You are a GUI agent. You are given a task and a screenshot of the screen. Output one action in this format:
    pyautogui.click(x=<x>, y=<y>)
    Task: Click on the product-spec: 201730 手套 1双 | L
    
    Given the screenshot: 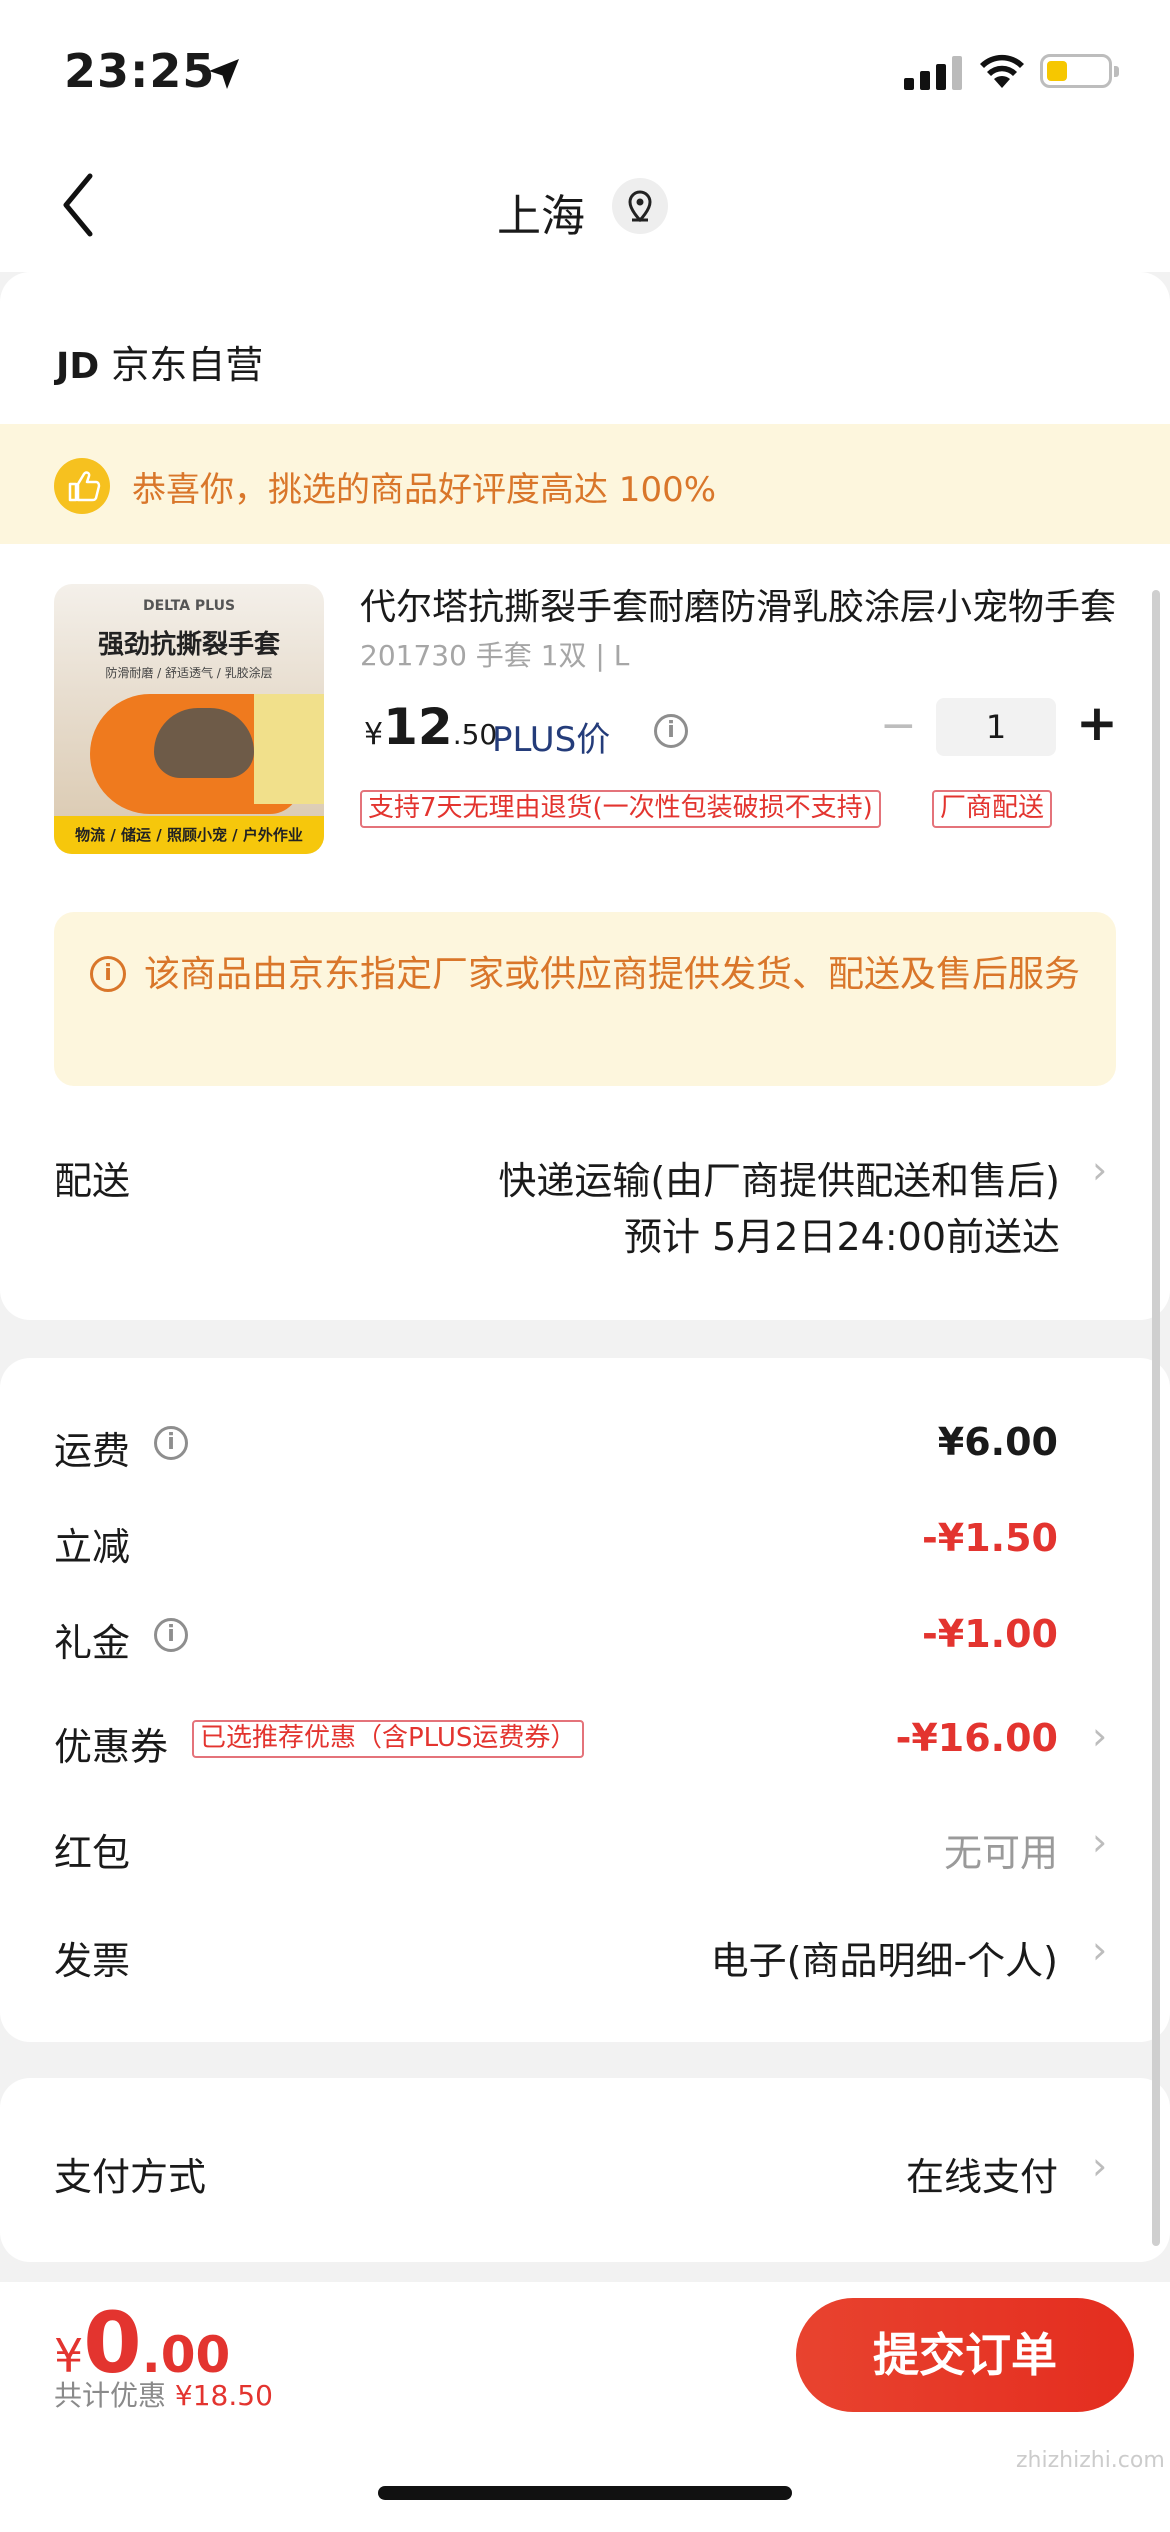 What is the action you would take?
    pyautogui.click(x=495, y=655)
    